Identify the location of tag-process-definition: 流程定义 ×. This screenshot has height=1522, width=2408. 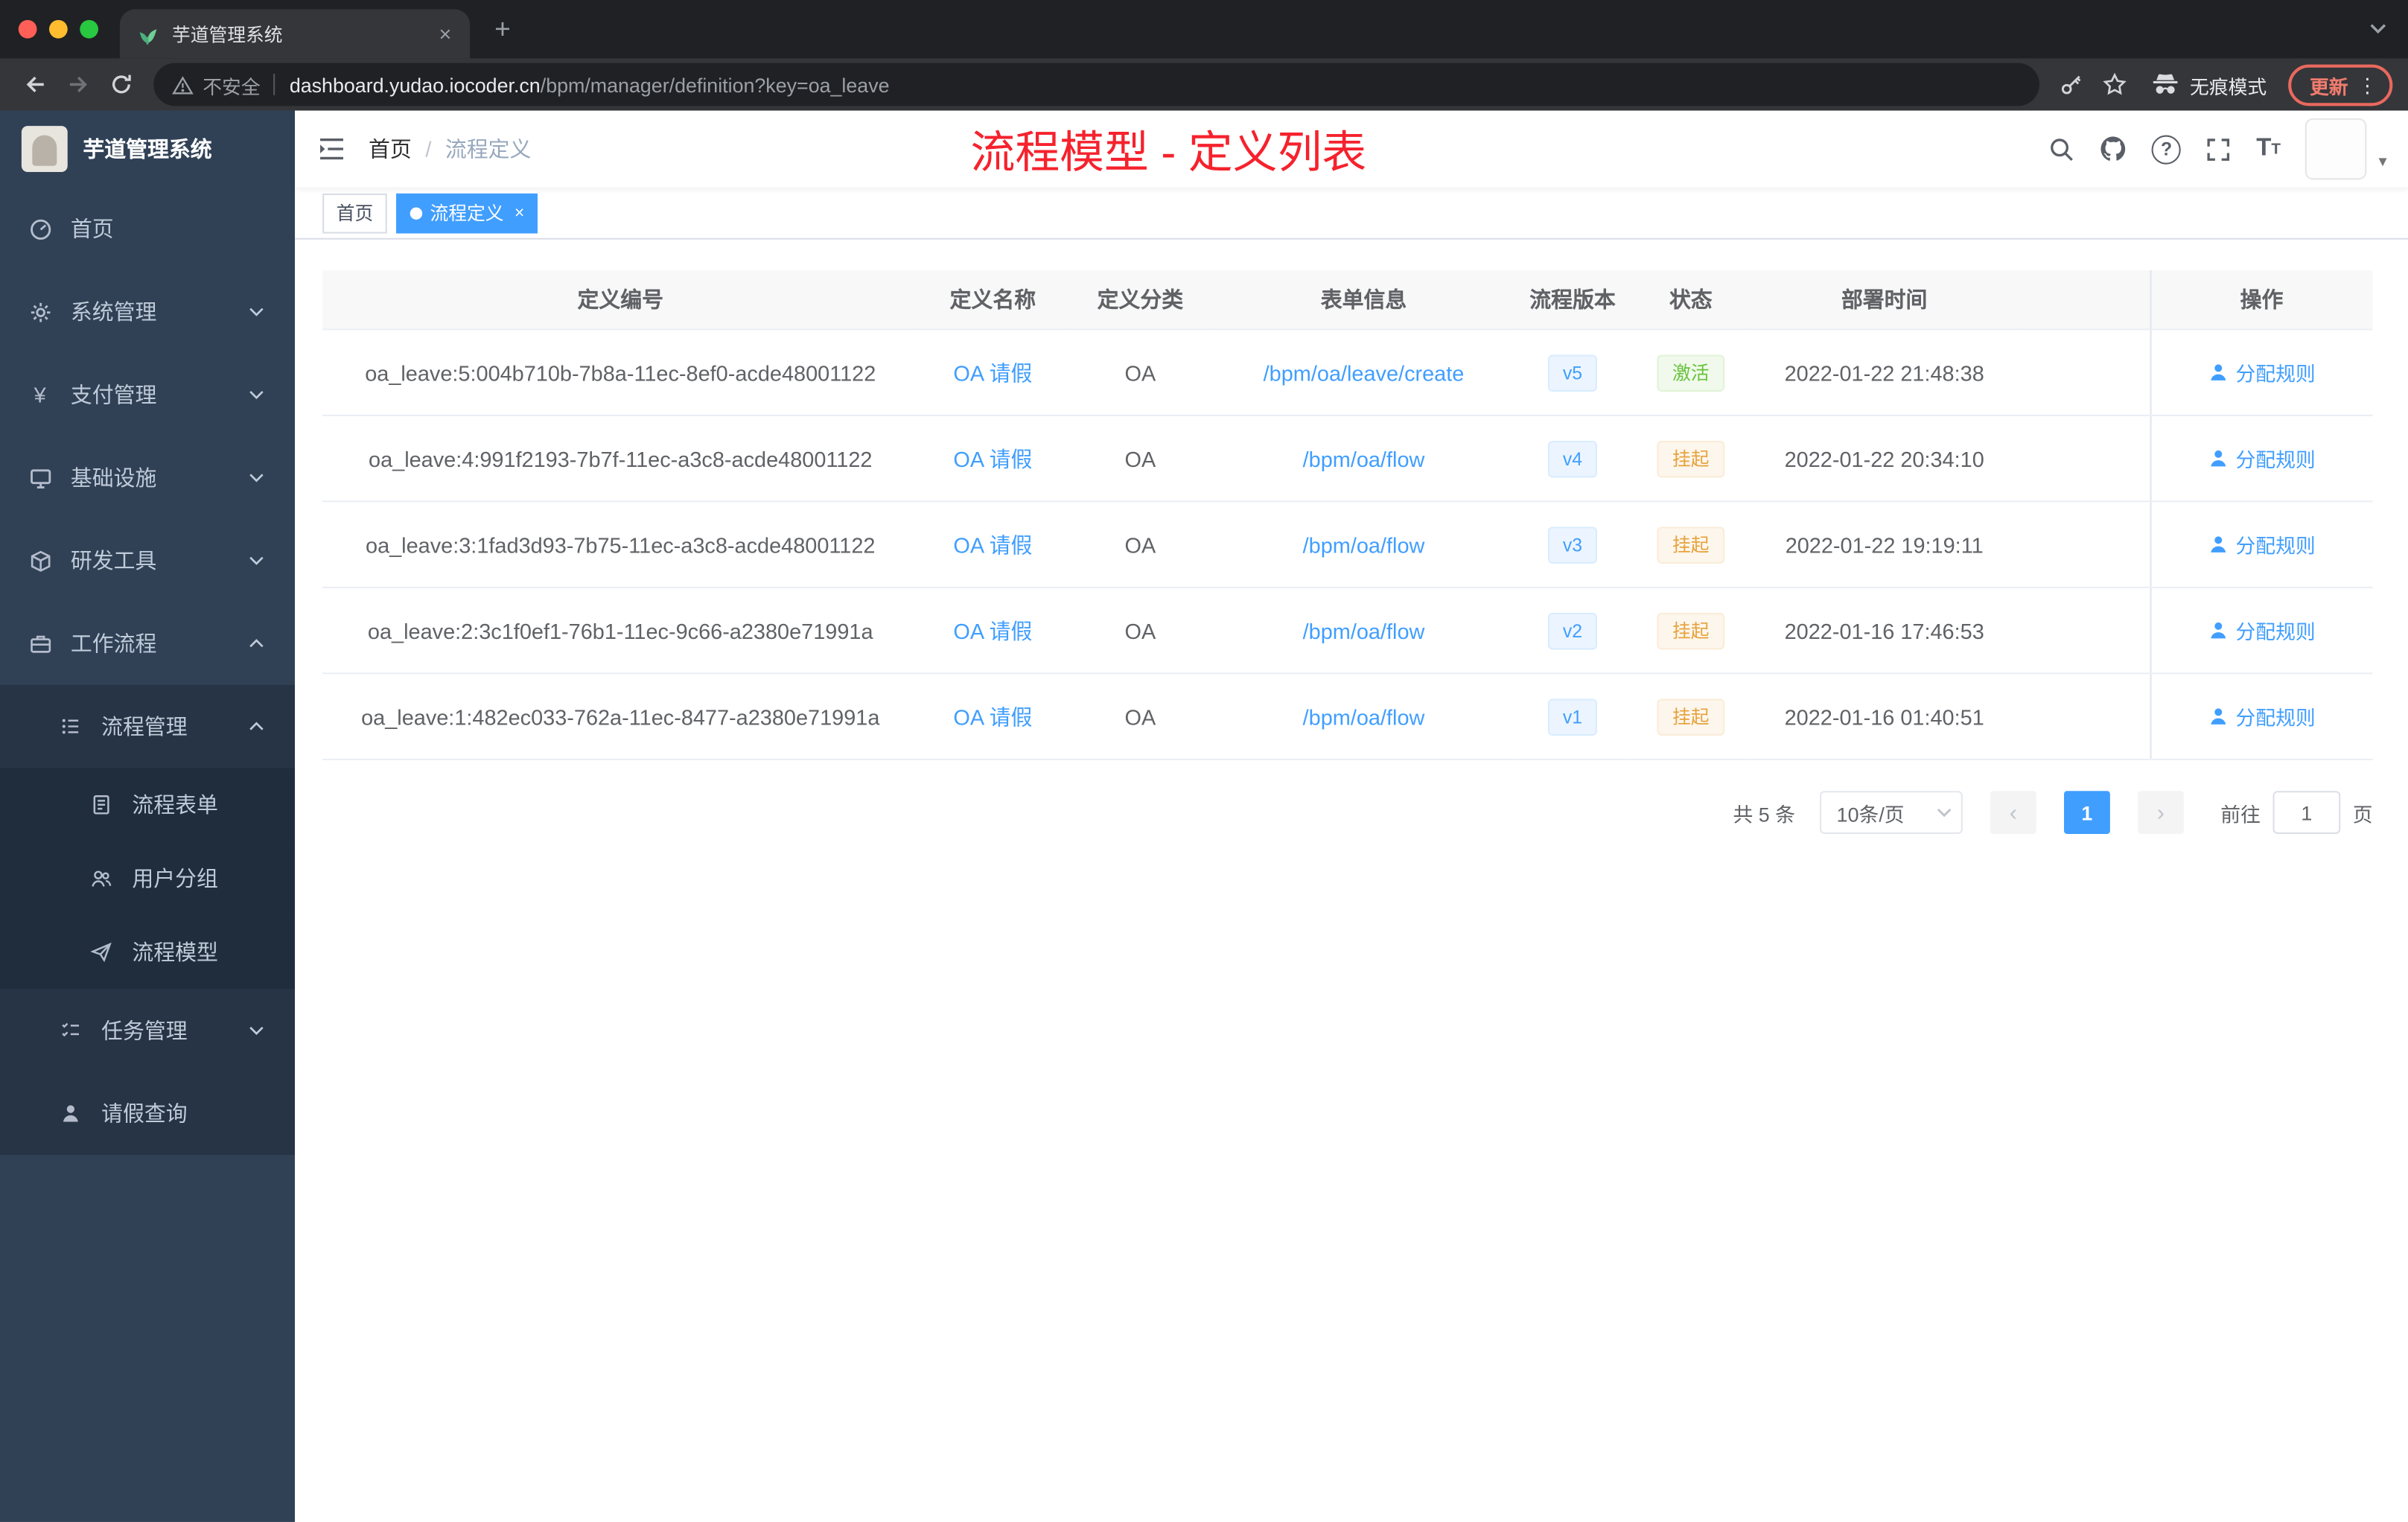
(467, 212).